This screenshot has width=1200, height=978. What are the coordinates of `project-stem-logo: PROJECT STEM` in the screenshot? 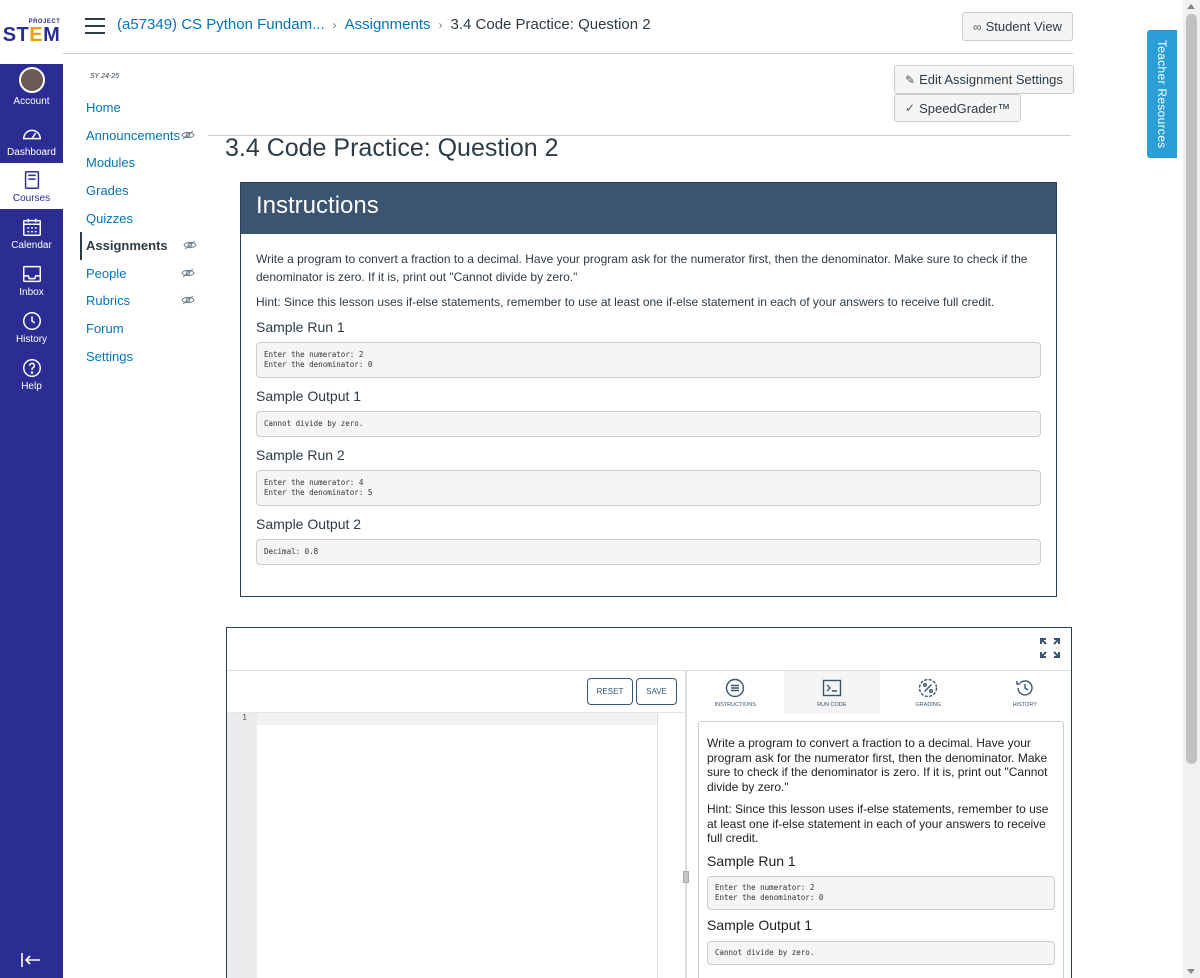 It's located at (31, 32).